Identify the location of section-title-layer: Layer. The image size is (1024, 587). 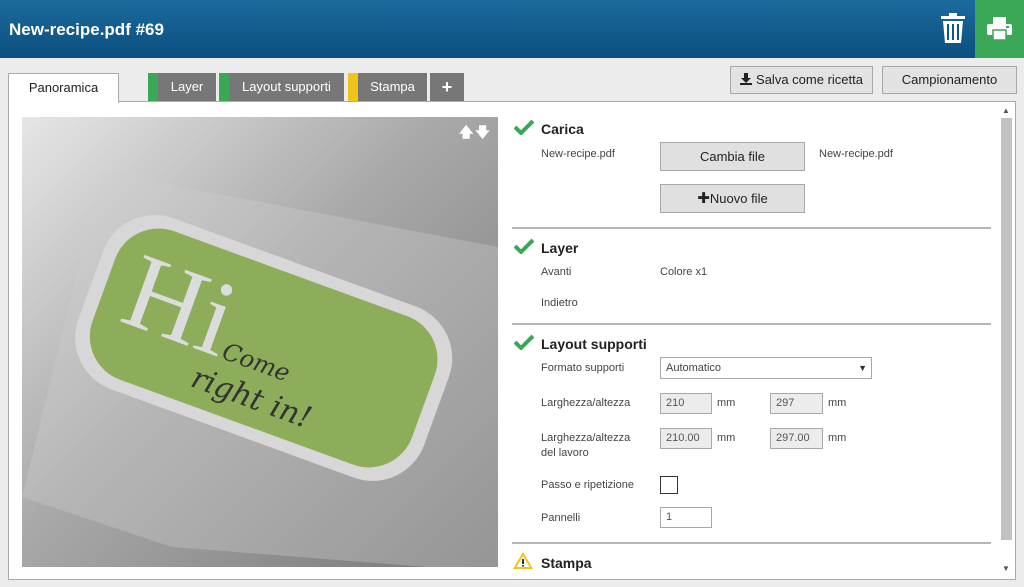
(560, 248).